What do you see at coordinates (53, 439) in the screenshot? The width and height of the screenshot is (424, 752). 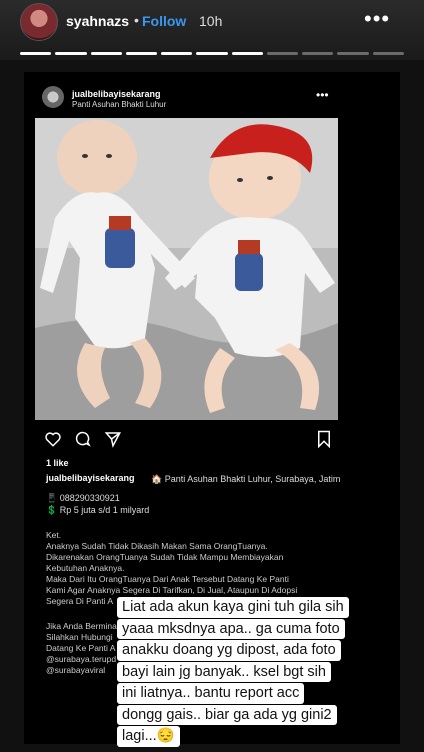 I see `heart-icon` at bounding box center [53, 439].